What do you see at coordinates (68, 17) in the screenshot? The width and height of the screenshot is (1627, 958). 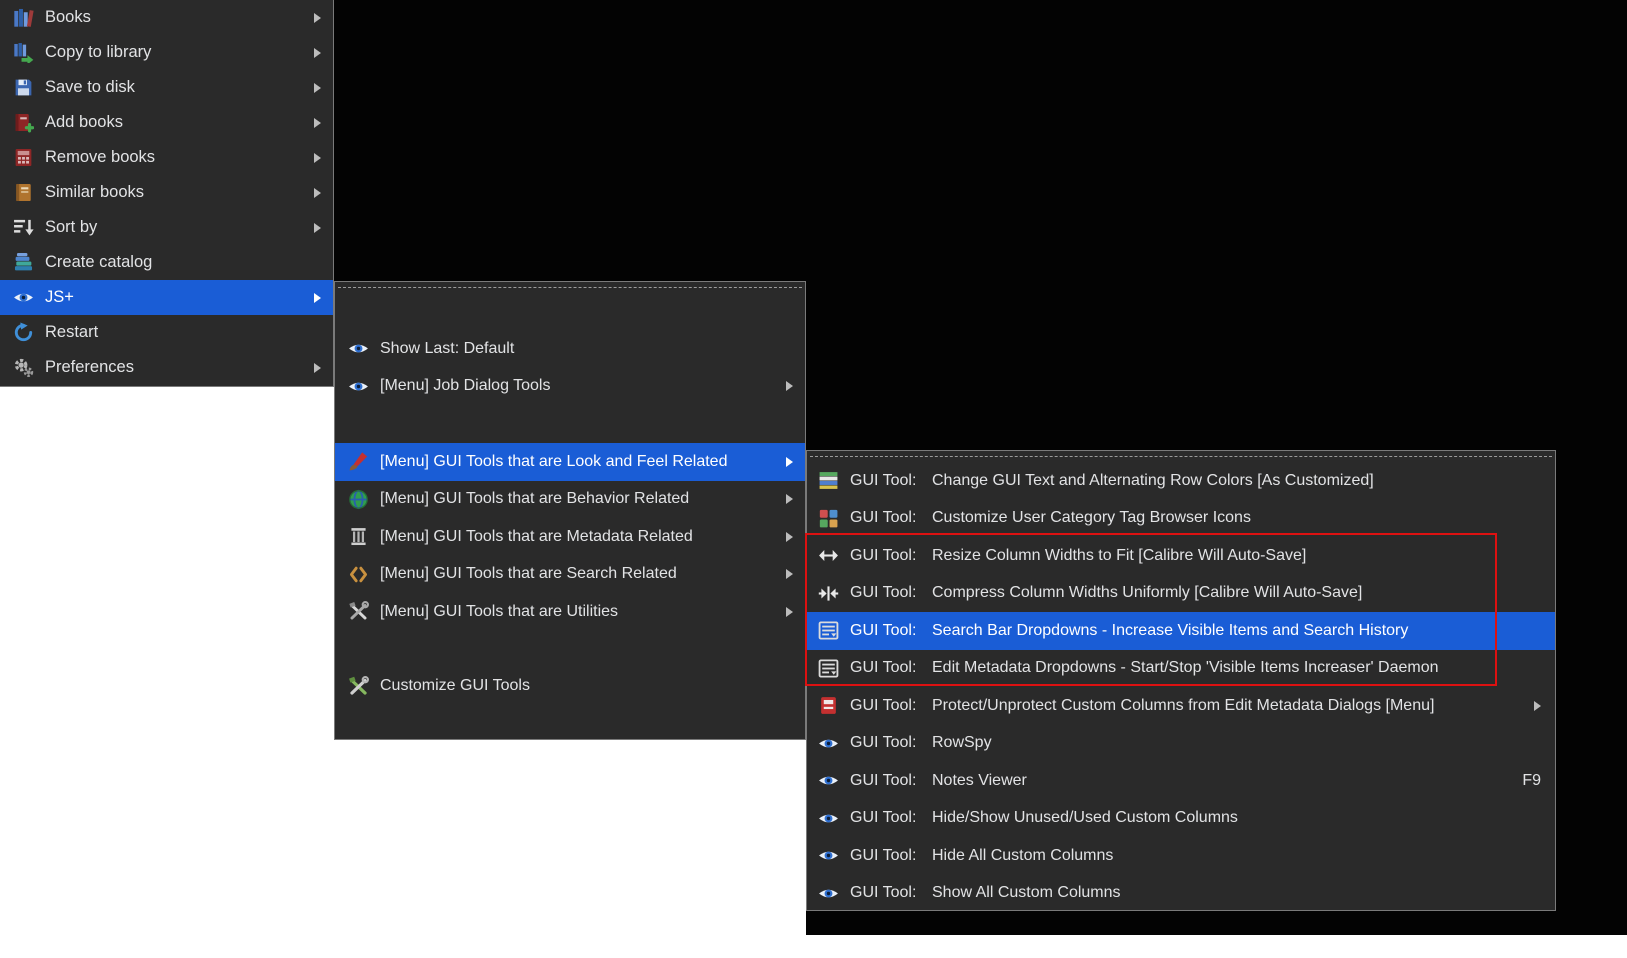 I see `menu-item-label: Books` at bounding box center [68, 17].